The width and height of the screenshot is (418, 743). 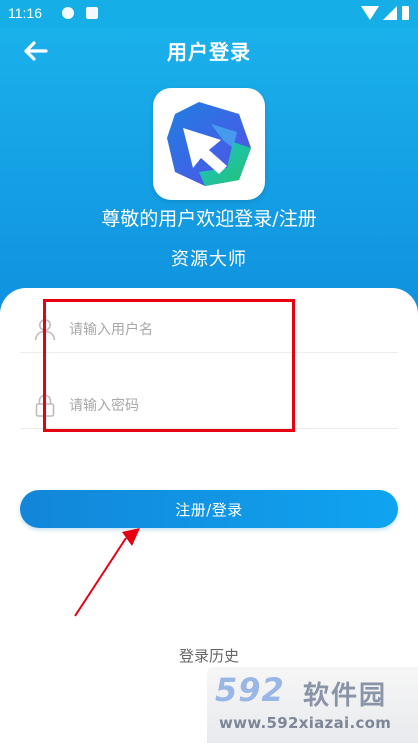 What do you see at coordinates (345, 696) in the screenshot?
I see `watermark-logo-cn: 软件园` at bounding box center [345, 696].